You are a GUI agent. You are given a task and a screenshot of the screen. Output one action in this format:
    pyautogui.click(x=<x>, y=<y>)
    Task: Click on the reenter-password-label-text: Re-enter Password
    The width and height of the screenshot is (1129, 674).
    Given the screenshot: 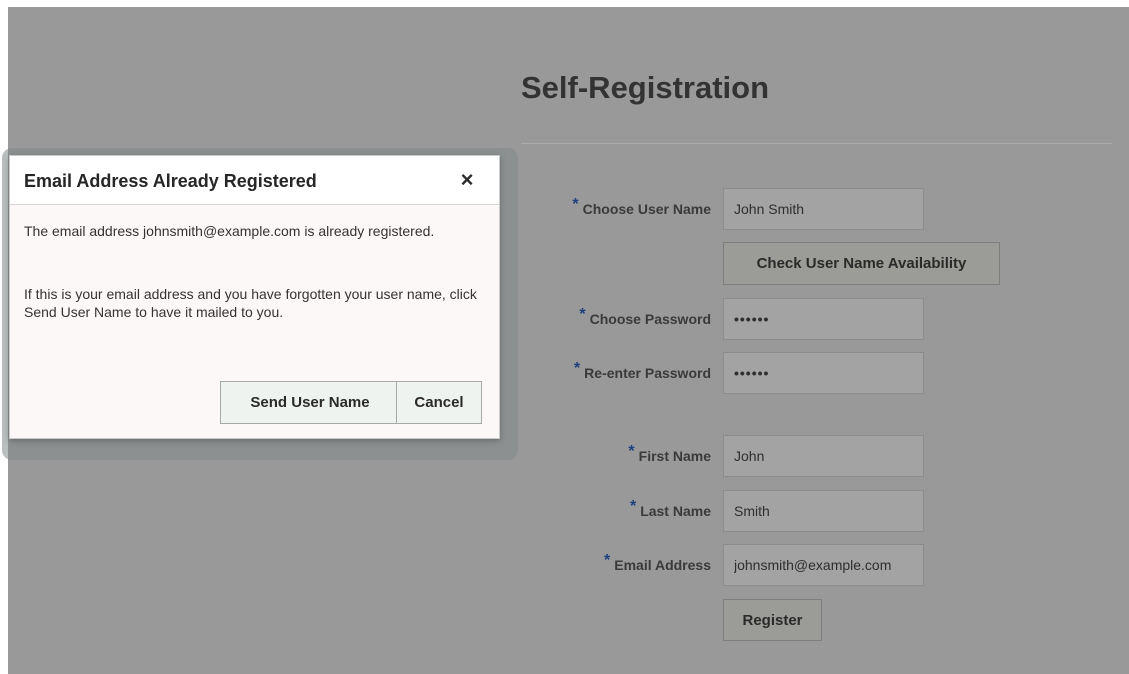 What is the action you would take?
    pyautogui.click(x=647, y=373)
    